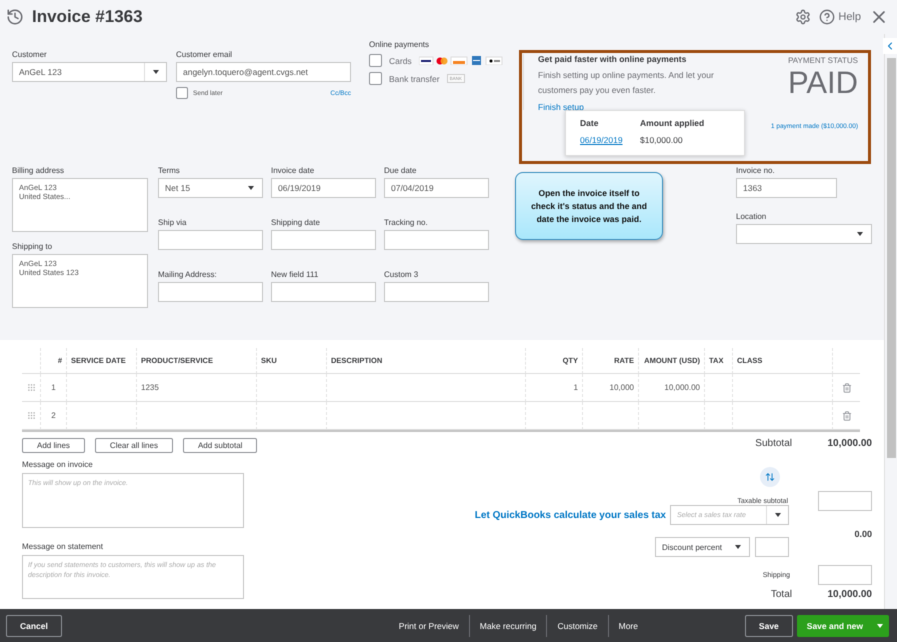  I want to click on shipping-field, so click(845, 575).